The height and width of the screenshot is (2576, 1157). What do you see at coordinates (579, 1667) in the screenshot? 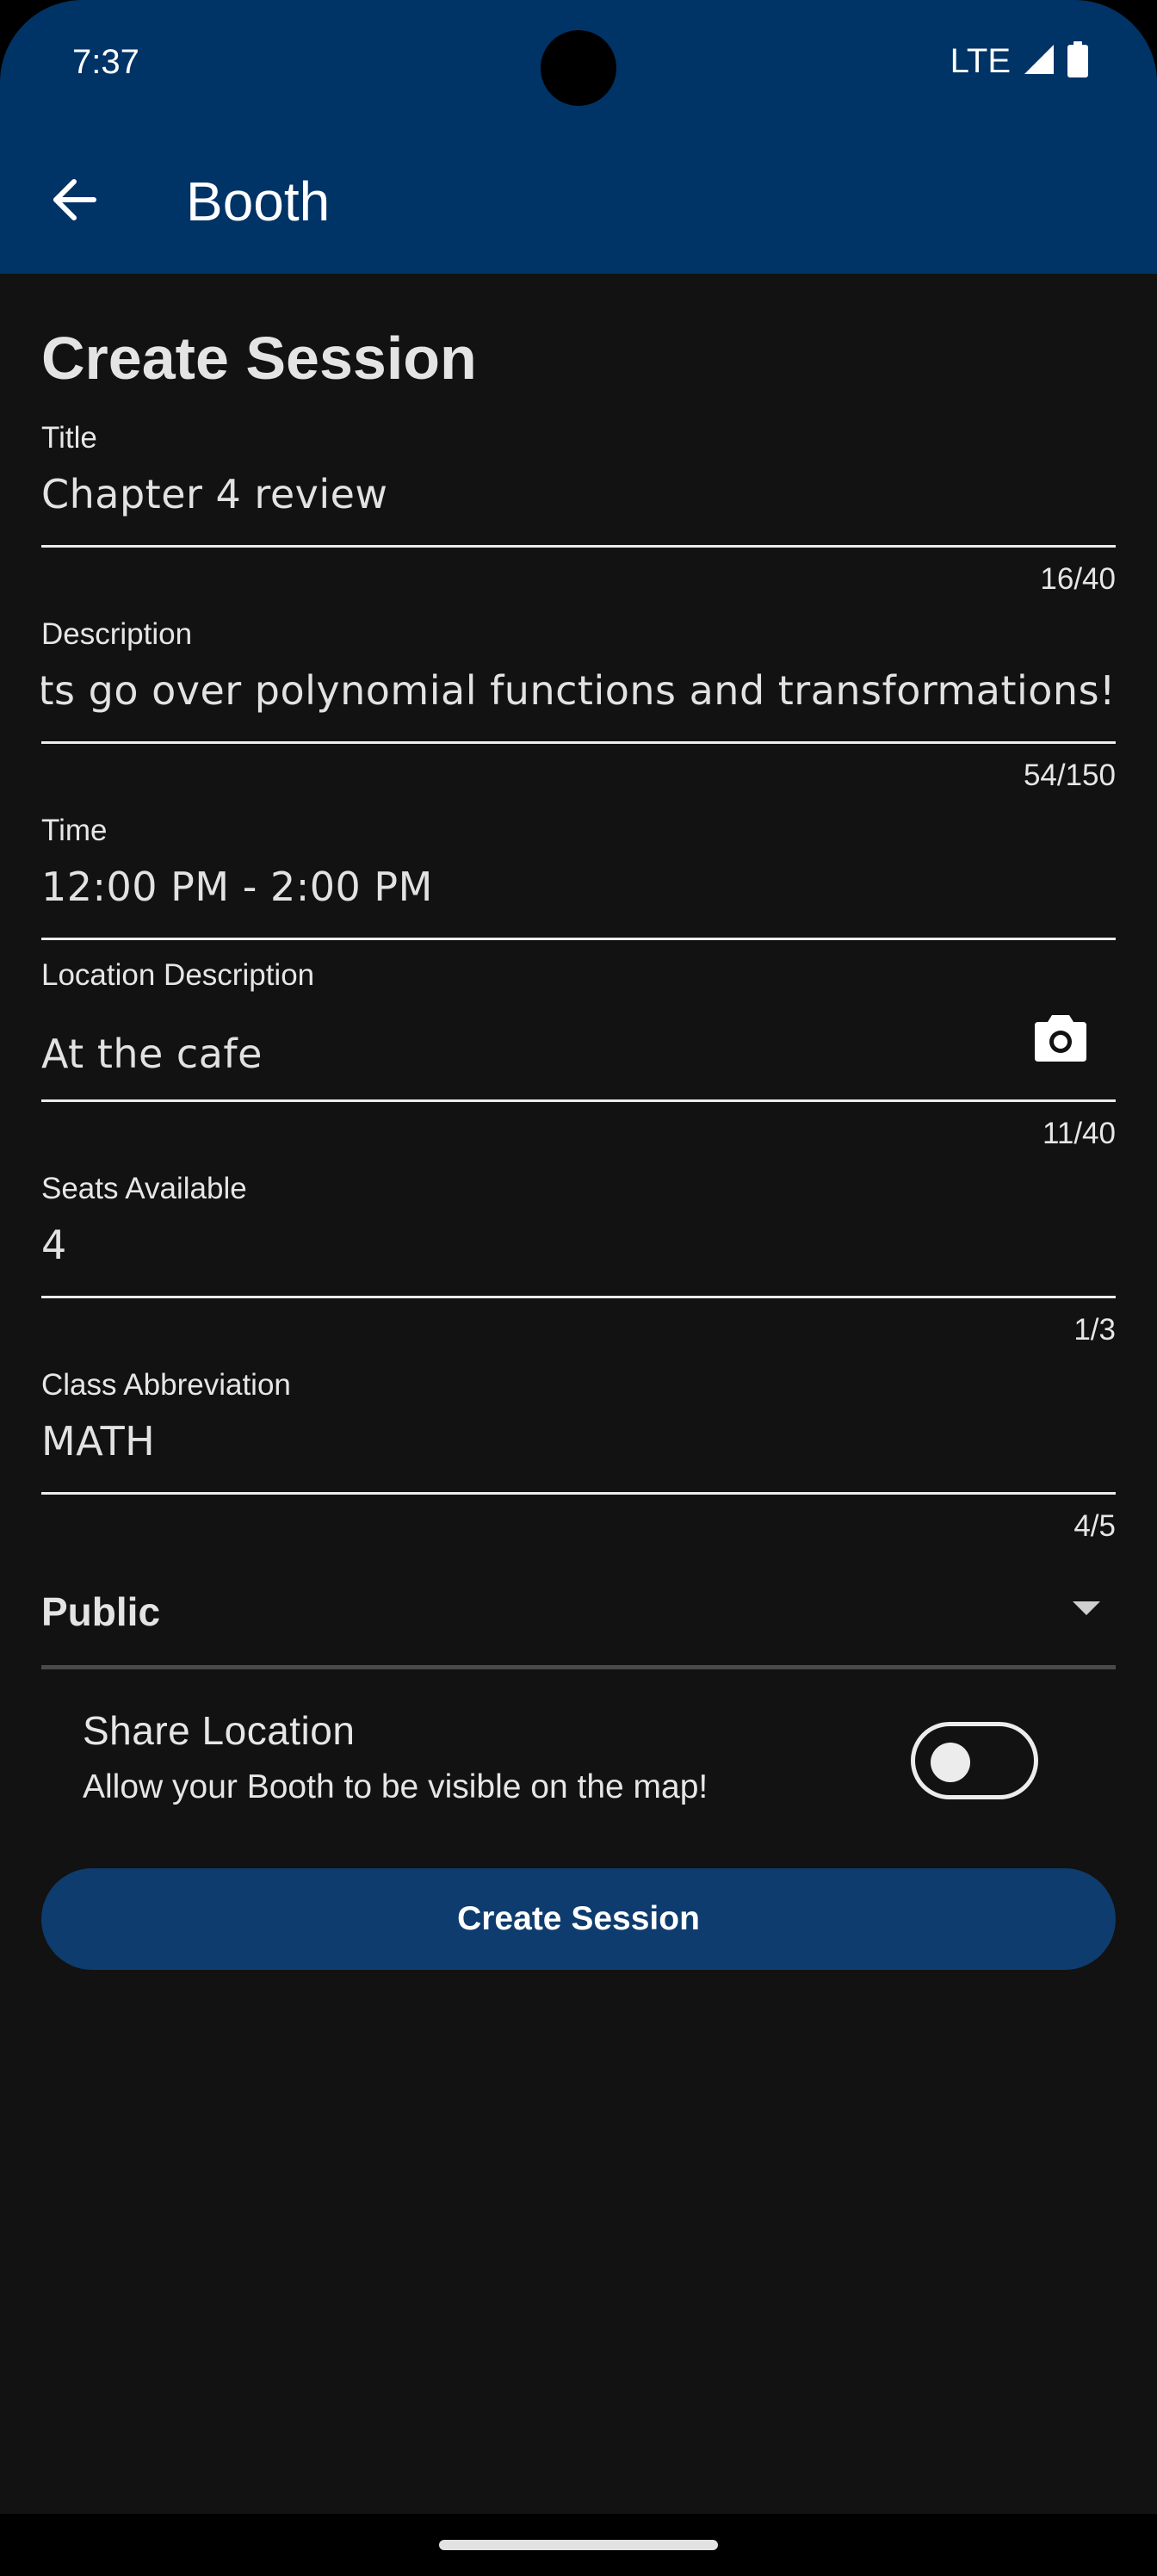
I see `visibility-underline` at bounding box center [579, 1667].